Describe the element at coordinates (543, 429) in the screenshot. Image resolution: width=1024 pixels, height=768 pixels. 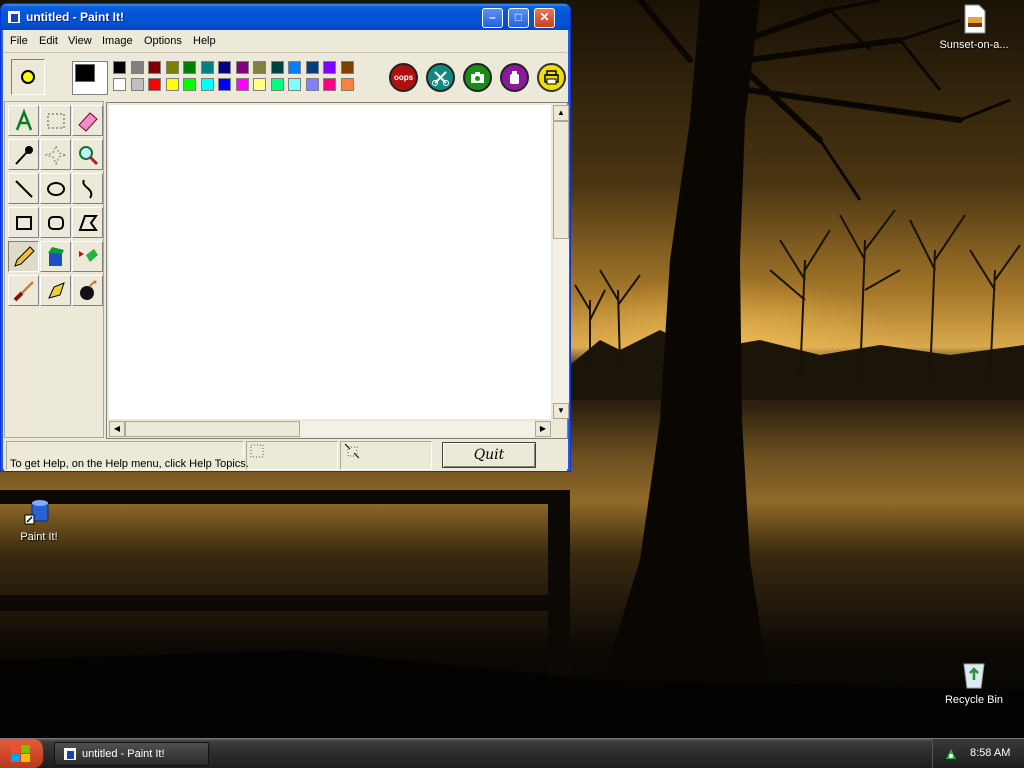
I see `scroll-right-arrow: ▶` at that location.